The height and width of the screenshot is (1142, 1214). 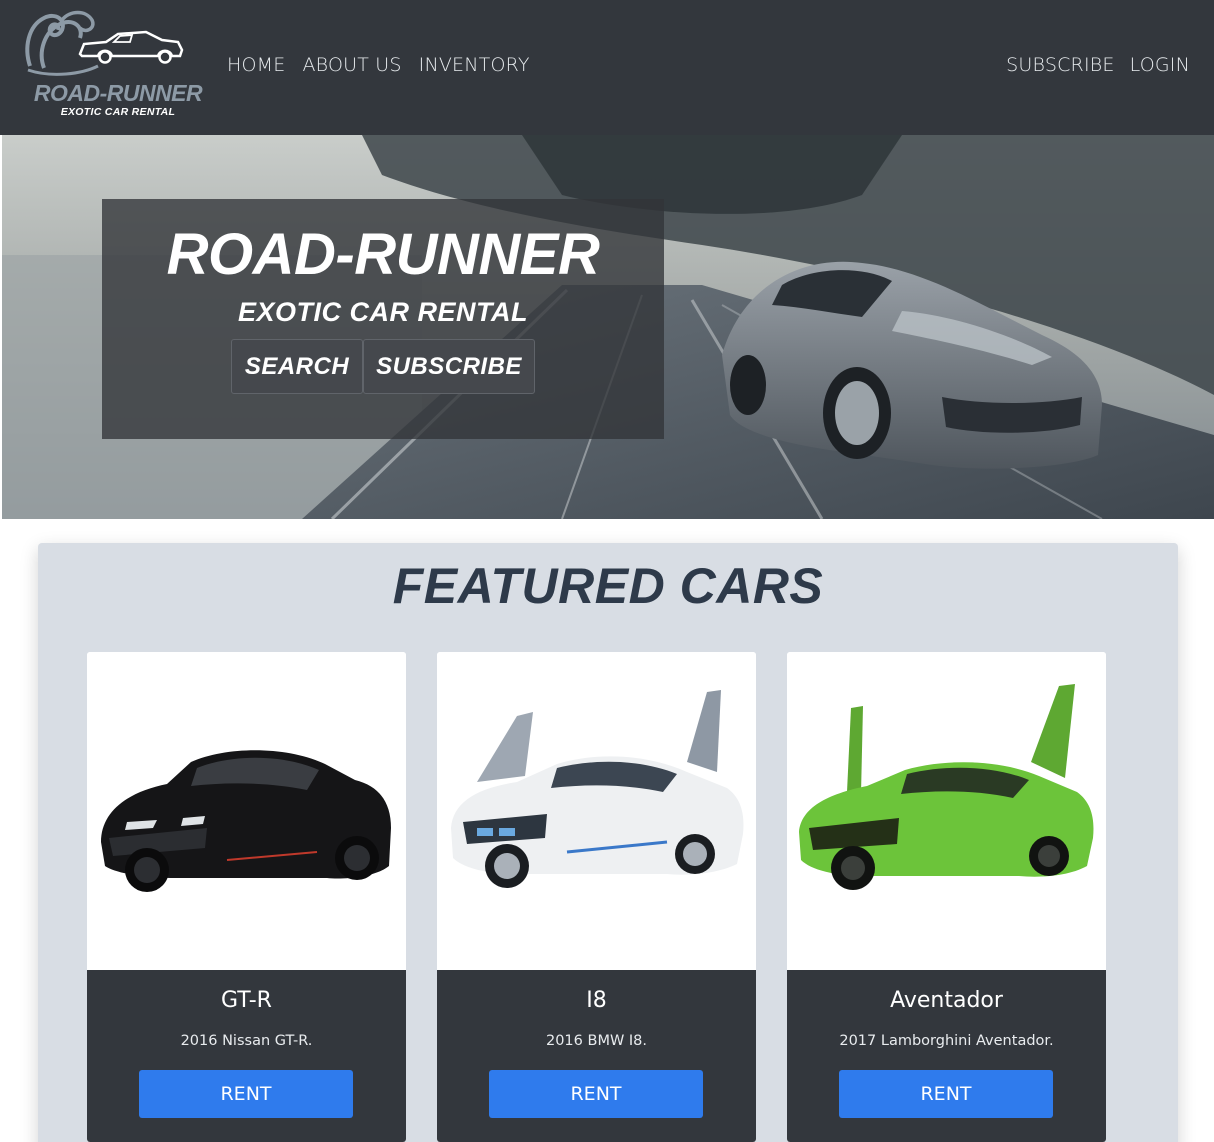 I want to click on black-sports-car-image, so click(x=246, y=821).